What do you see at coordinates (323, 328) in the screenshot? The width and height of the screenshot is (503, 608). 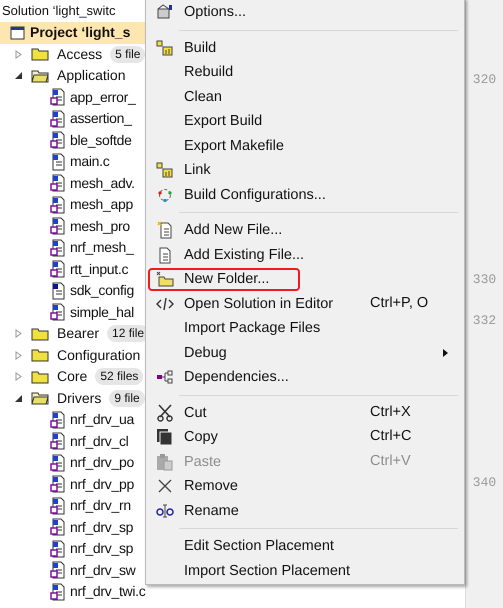 I see `menu-item: Import Package Files` at bounding box center [323, 328].